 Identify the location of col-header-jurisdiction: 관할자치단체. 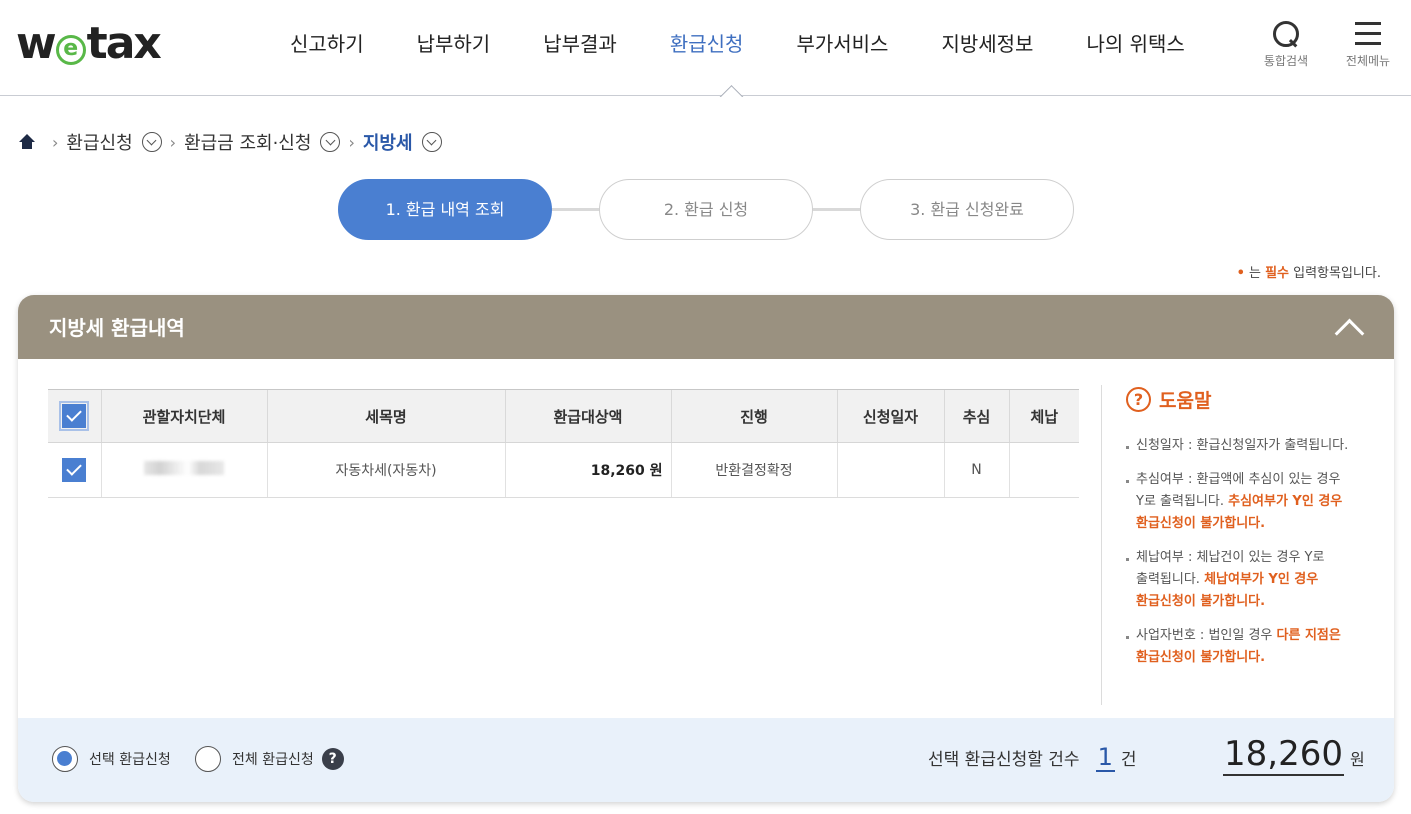
(183, 416).